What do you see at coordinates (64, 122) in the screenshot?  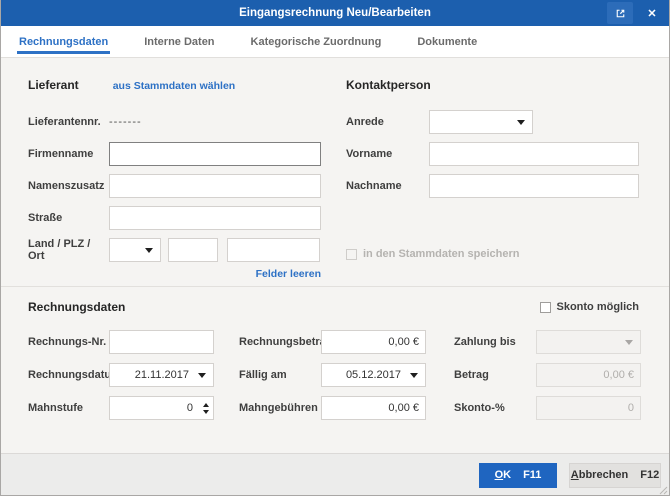 I see `supplier-number-label: Lieferantennr.` at bounding box center [64, 122].